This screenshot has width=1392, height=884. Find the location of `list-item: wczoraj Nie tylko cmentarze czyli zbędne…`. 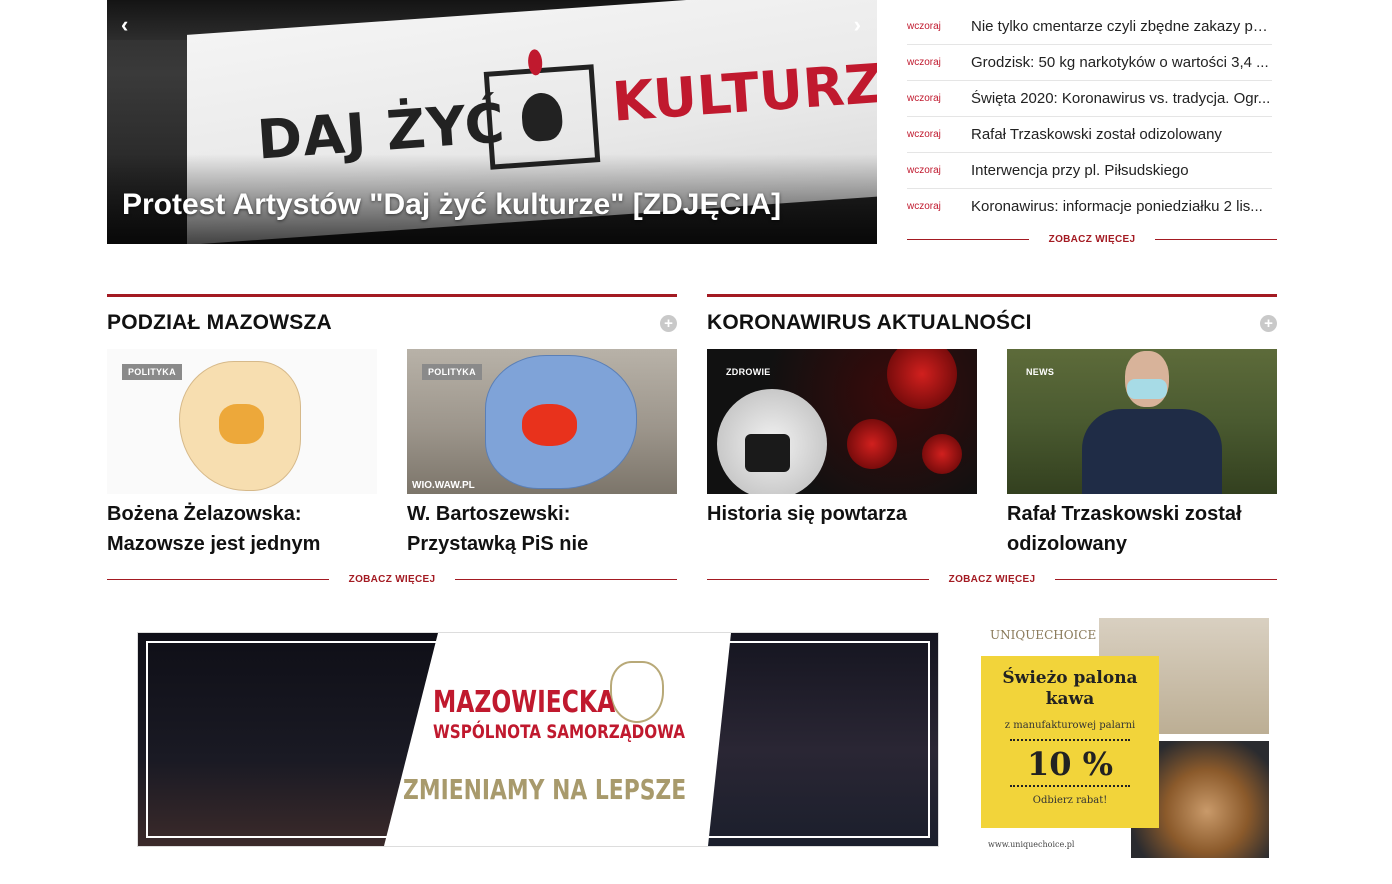

list-item: wczoraj Nie tylko cmentarze czyli zbędne… is located at coordinates (1089, 27).